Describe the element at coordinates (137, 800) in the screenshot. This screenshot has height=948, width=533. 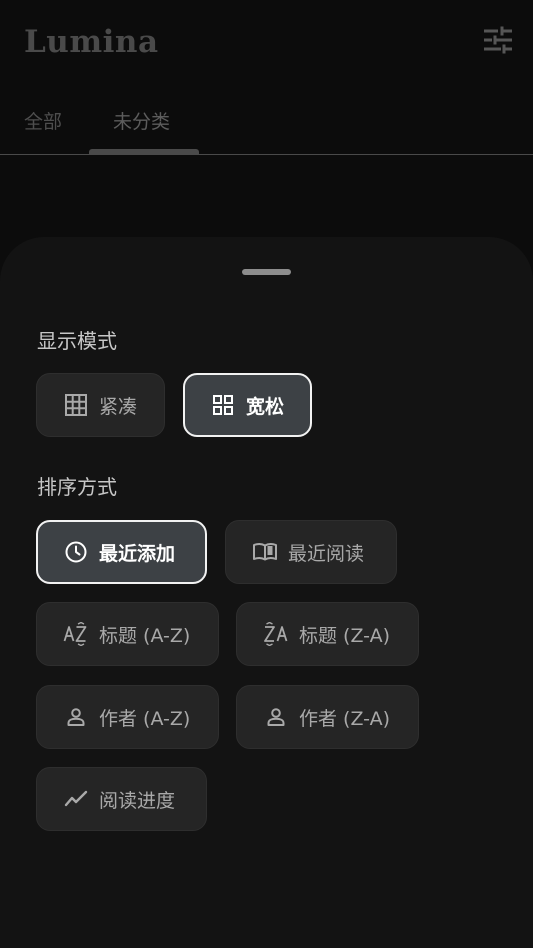
I see `sort-reading-progress-label: 阅读进度` at that location.